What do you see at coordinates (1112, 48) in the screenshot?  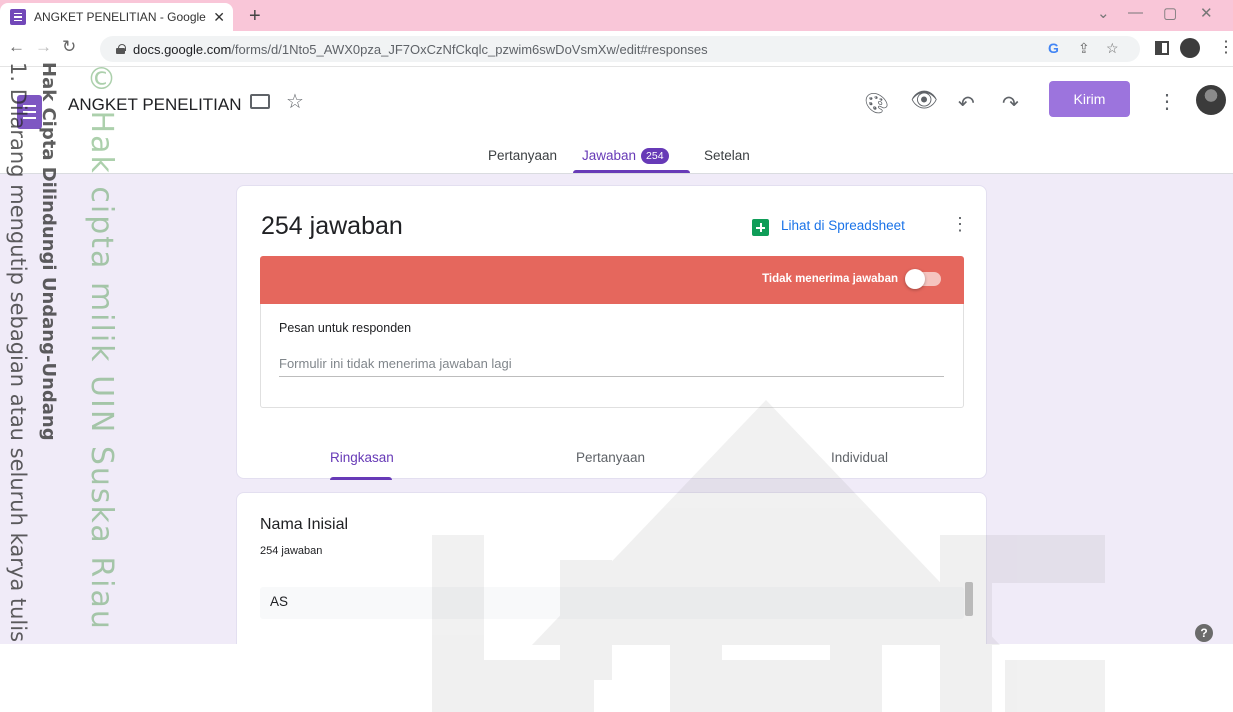 I see `bookmark-star-icon: ☆` at bounding box center [1112, 48].